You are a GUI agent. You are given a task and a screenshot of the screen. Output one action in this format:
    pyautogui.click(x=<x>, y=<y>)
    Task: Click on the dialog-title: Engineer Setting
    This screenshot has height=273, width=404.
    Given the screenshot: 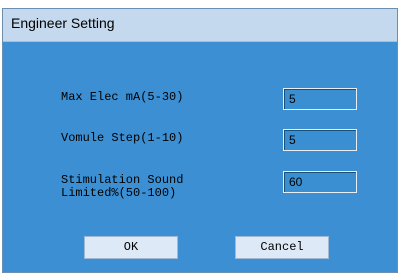 What is the action you would take?
    pyautogui.click(x=63, y=23)
    